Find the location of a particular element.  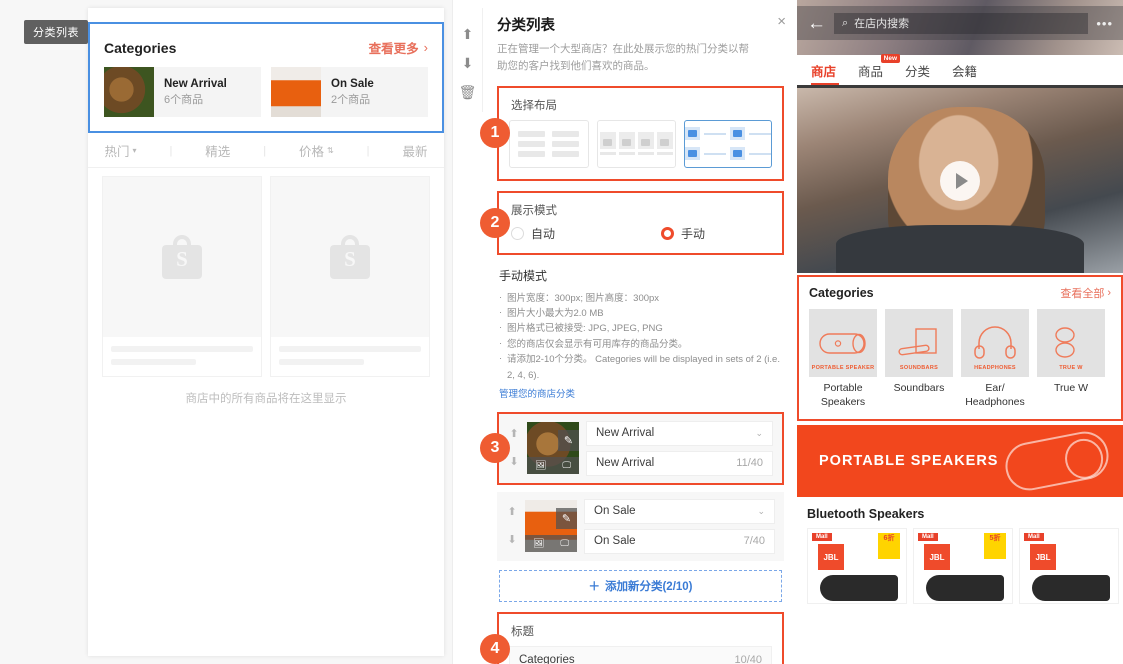

filter-popular-label: 热门 is located at coordinates (117, 152).